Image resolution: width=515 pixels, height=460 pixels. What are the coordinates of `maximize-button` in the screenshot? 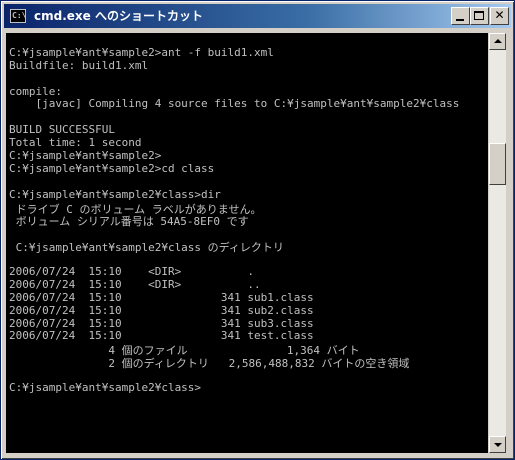 It's located at (479, 16).